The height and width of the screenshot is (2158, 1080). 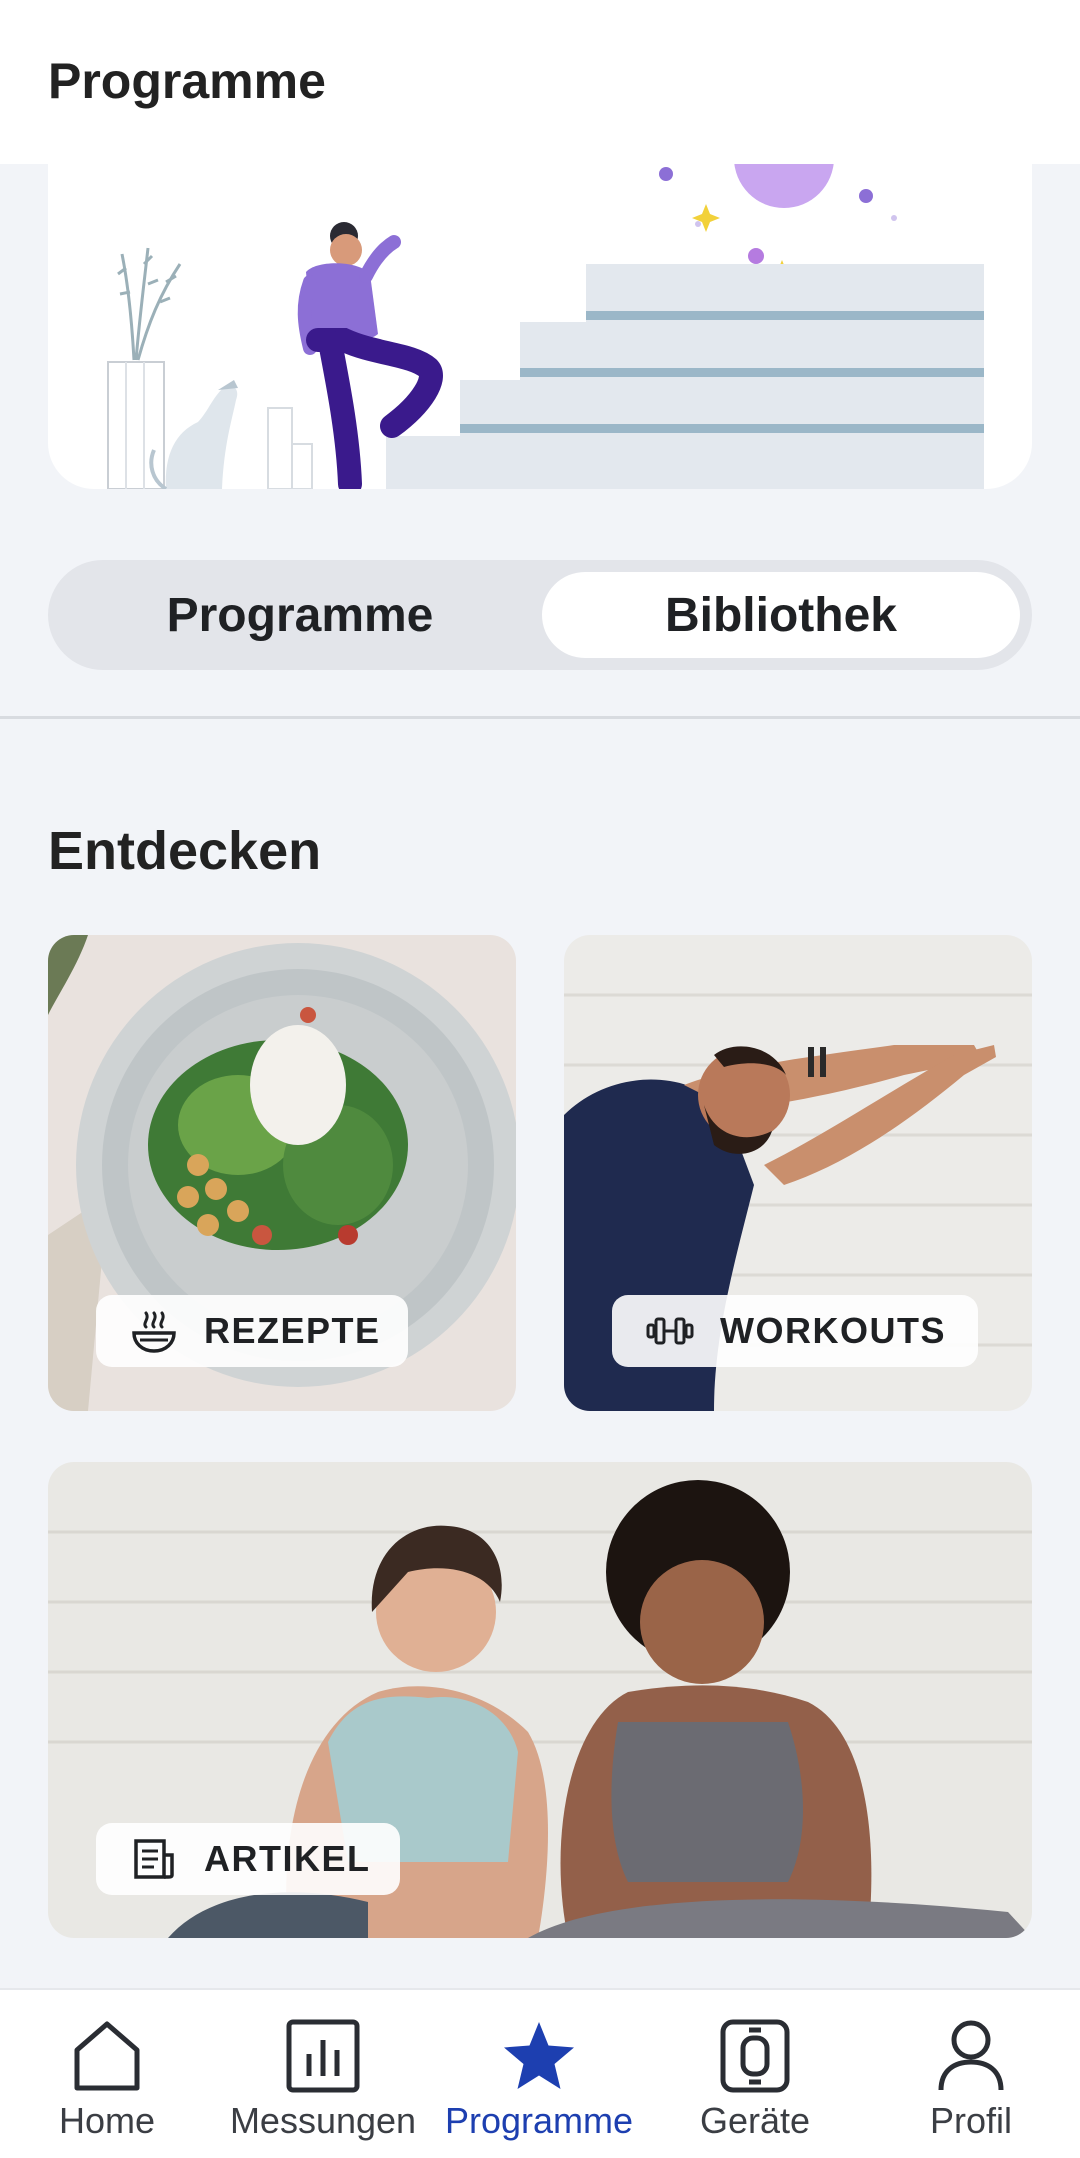 I want to click on tab-geraete: Geräte, so click(x=755, y=2074).